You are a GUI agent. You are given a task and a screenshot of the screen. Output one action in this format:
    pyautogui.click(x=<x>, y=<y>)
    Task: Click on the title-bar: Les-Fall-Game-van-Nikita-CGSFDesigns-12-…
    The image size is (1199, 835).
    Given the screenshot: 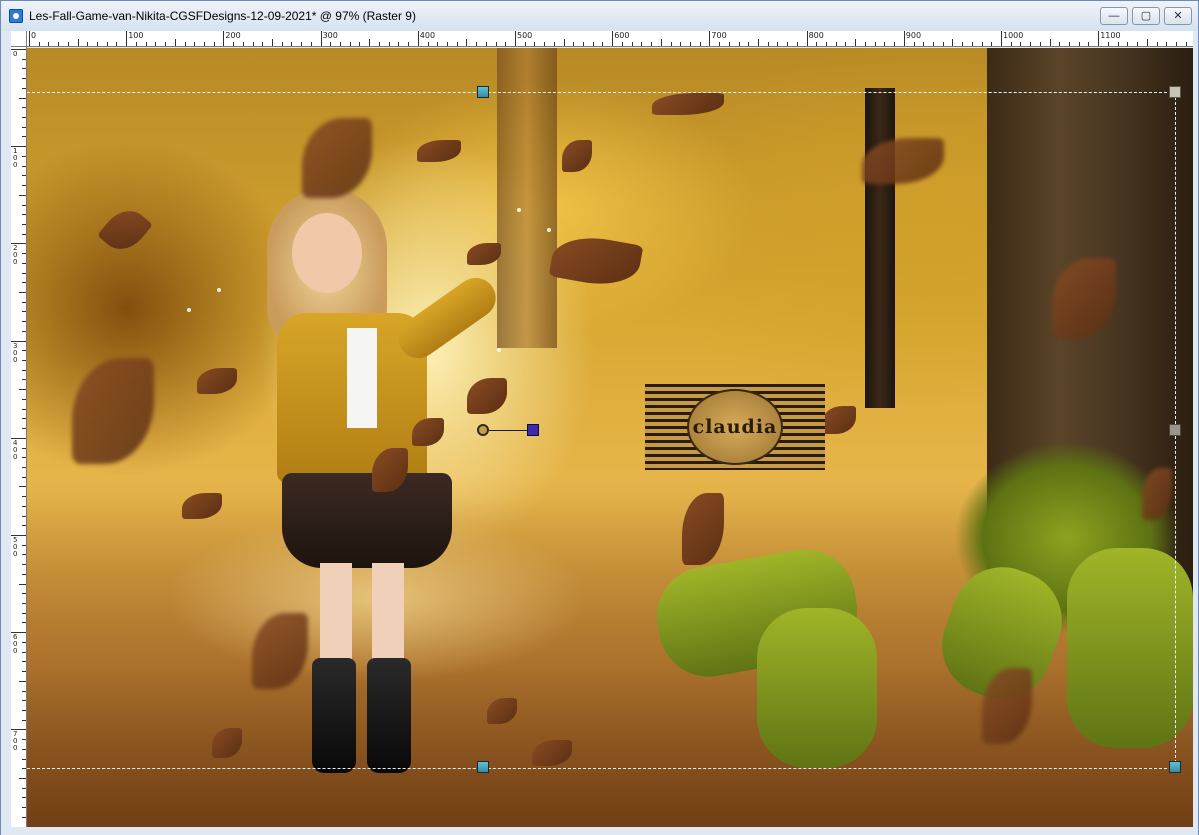 What is the action you would take?
    pyautogui.click(x=599, y=16)
    